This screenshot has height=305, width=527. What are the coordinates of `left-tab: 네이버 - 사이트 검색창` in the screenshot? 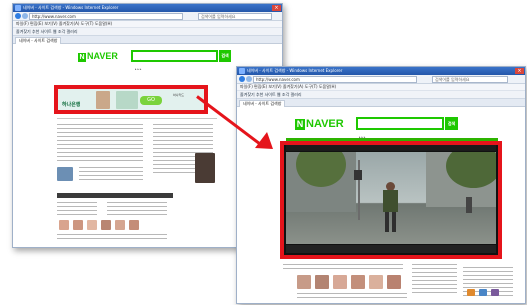 It's located at (38, 40).